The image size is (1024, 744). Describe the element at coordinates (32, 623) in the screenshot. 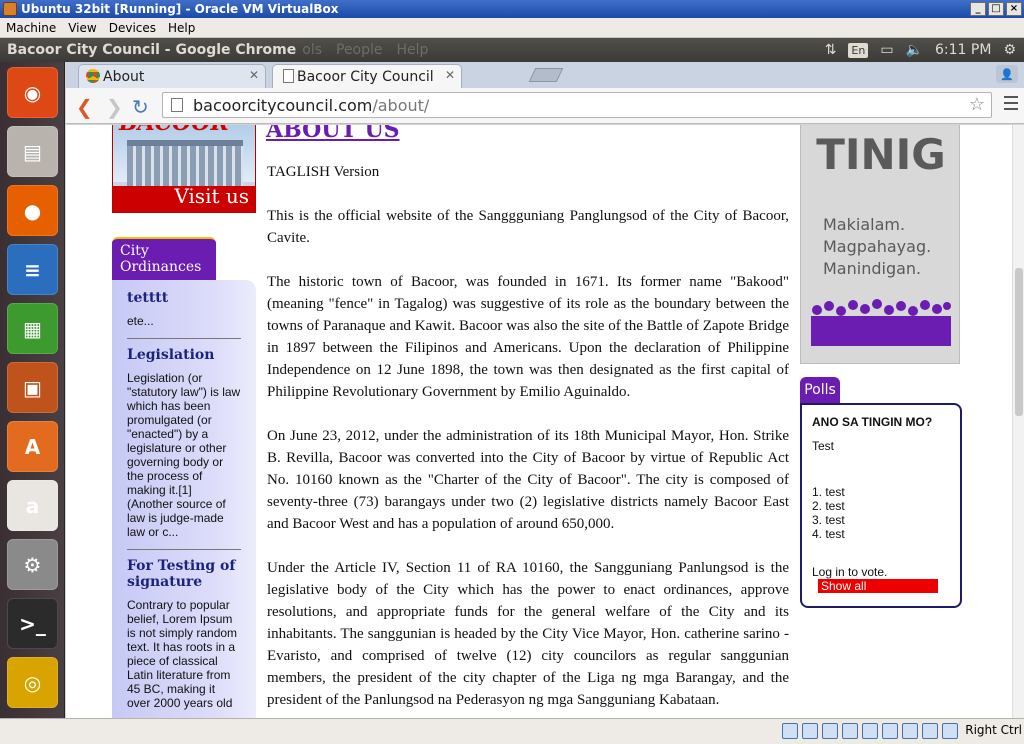

I see `launcher-terminal-icon: >_` at that location.